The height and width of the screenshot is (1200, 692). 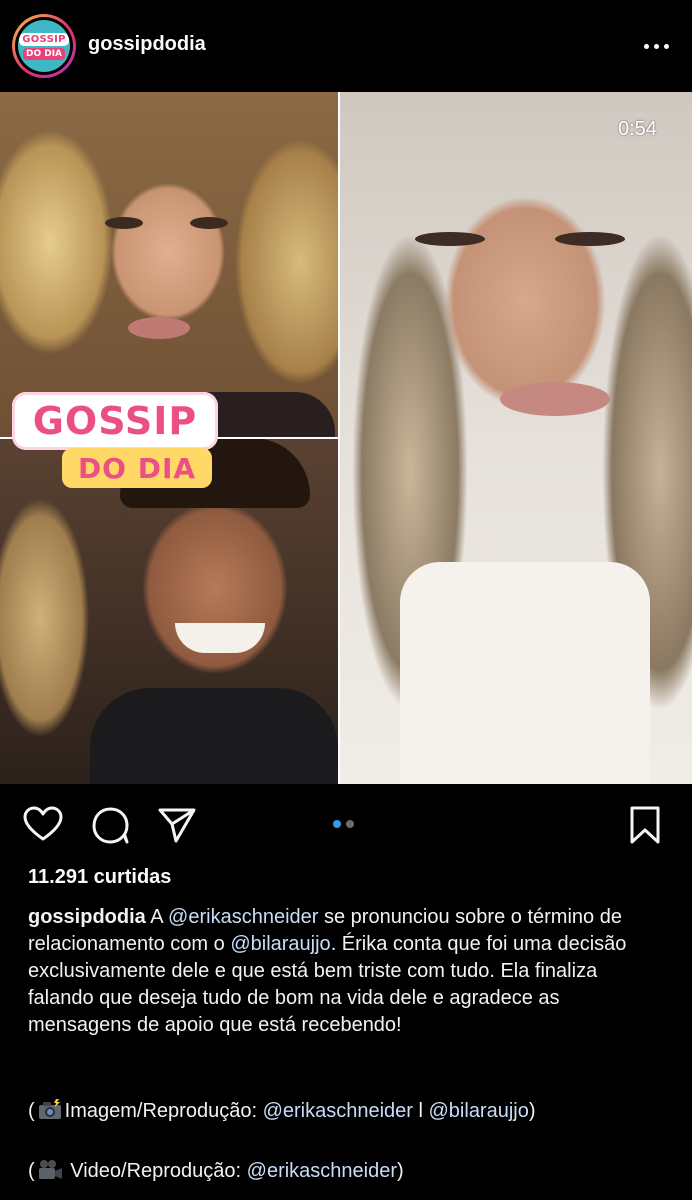 What do you see at coordinates (43, 825) in the screenshot?
I see `heart-icon` at bounding box center [43, 825].